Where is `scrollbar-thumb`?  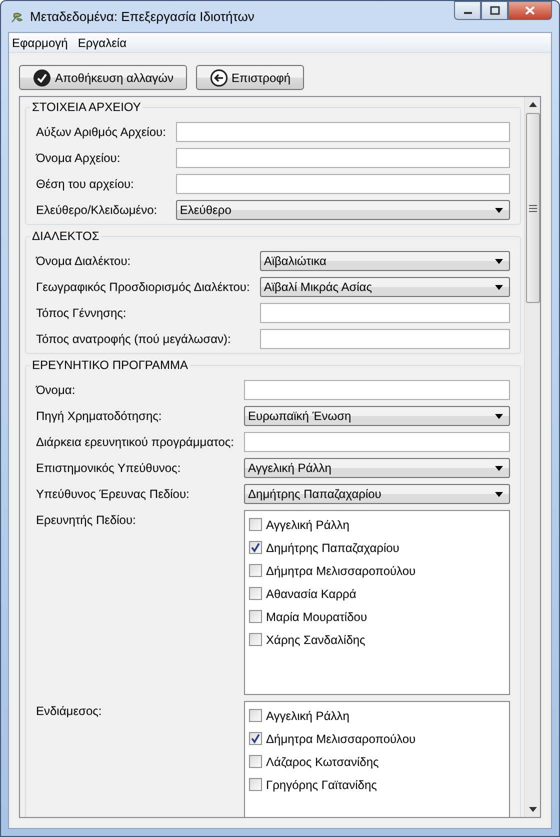
scrollbar-thumb is located at coordinates (533, 208).